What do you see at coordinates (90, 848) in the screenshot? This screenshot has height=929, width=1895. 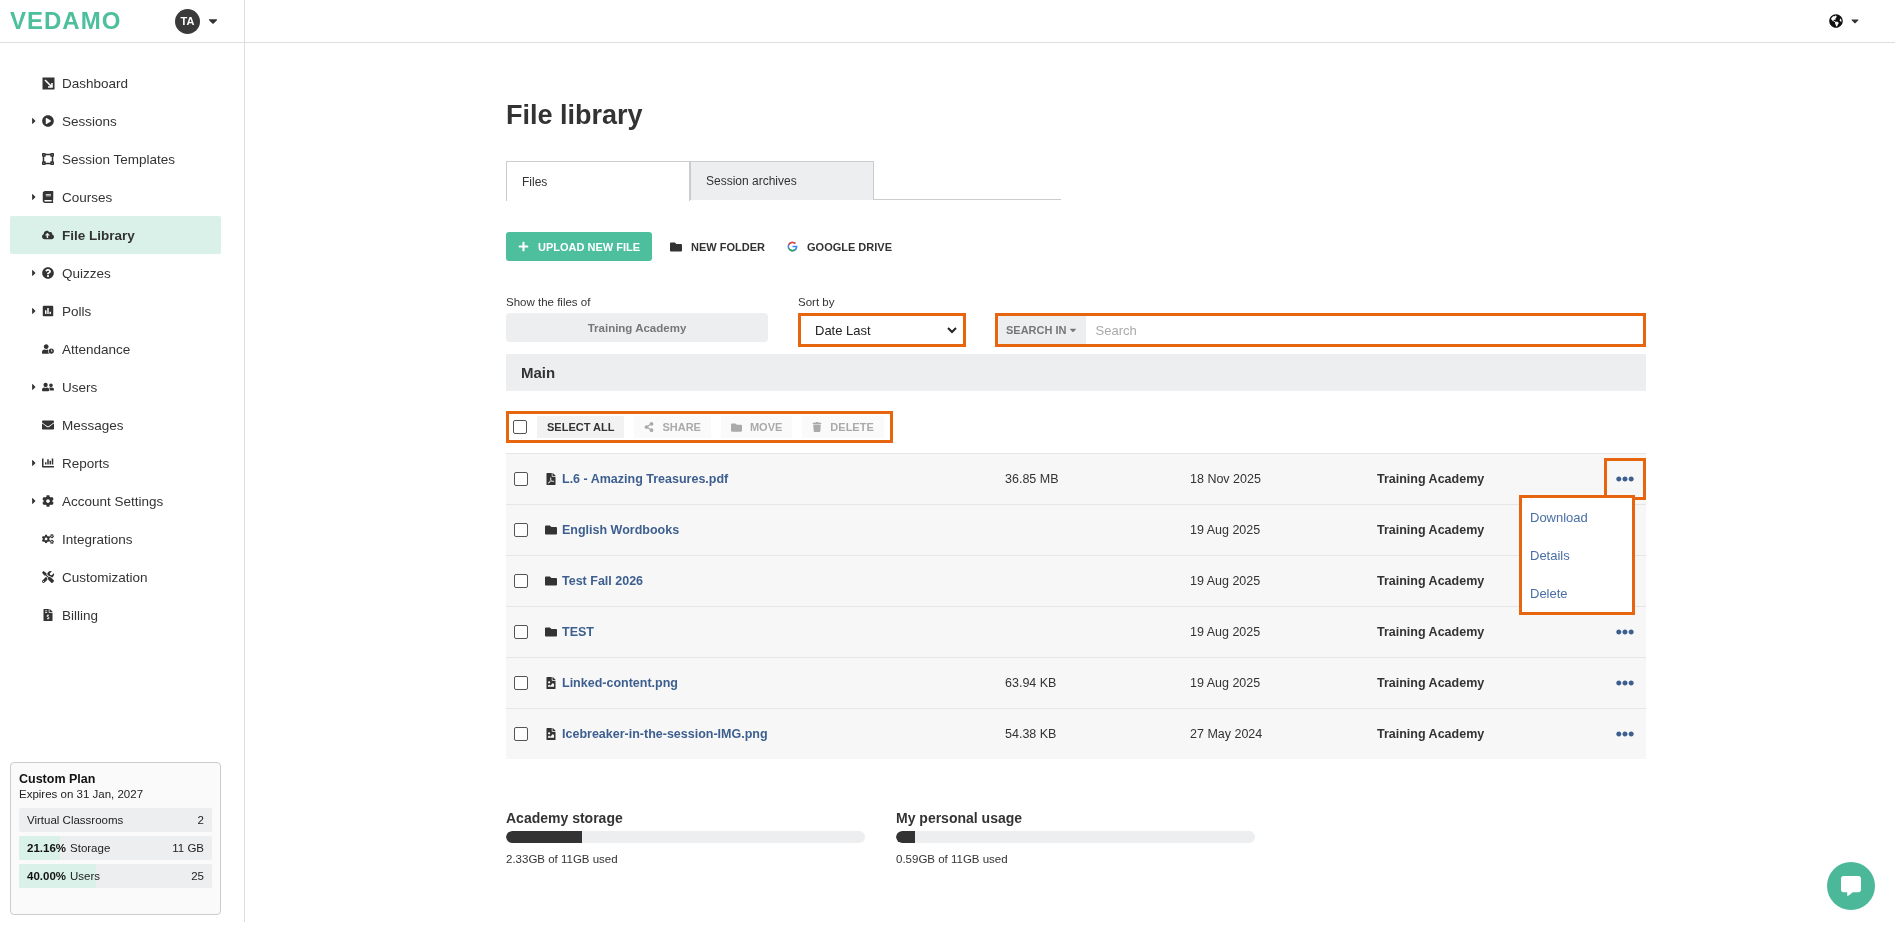 I see `plan-row-label: Storage` at bounding box center [90, 848].